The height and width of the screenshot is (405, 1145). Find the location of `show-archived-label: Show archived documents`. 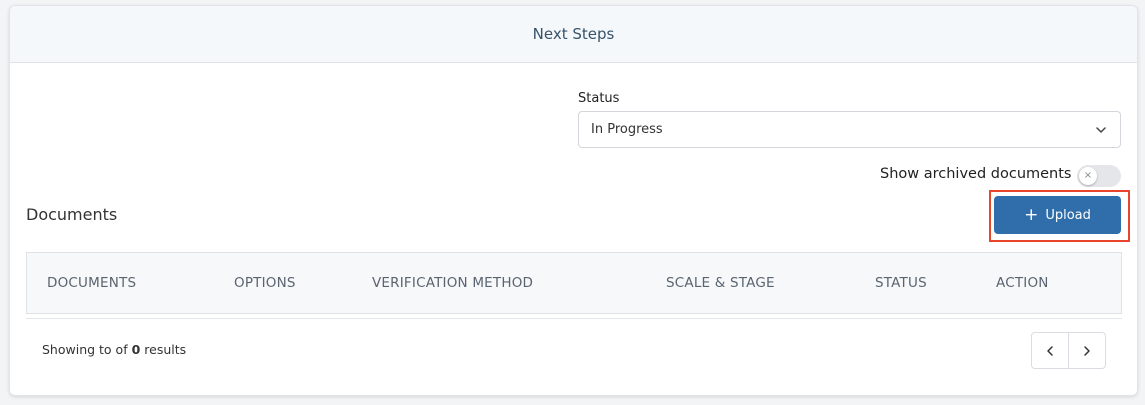

show-archived-label: Show archived documents is located at coordinates (976, 174).